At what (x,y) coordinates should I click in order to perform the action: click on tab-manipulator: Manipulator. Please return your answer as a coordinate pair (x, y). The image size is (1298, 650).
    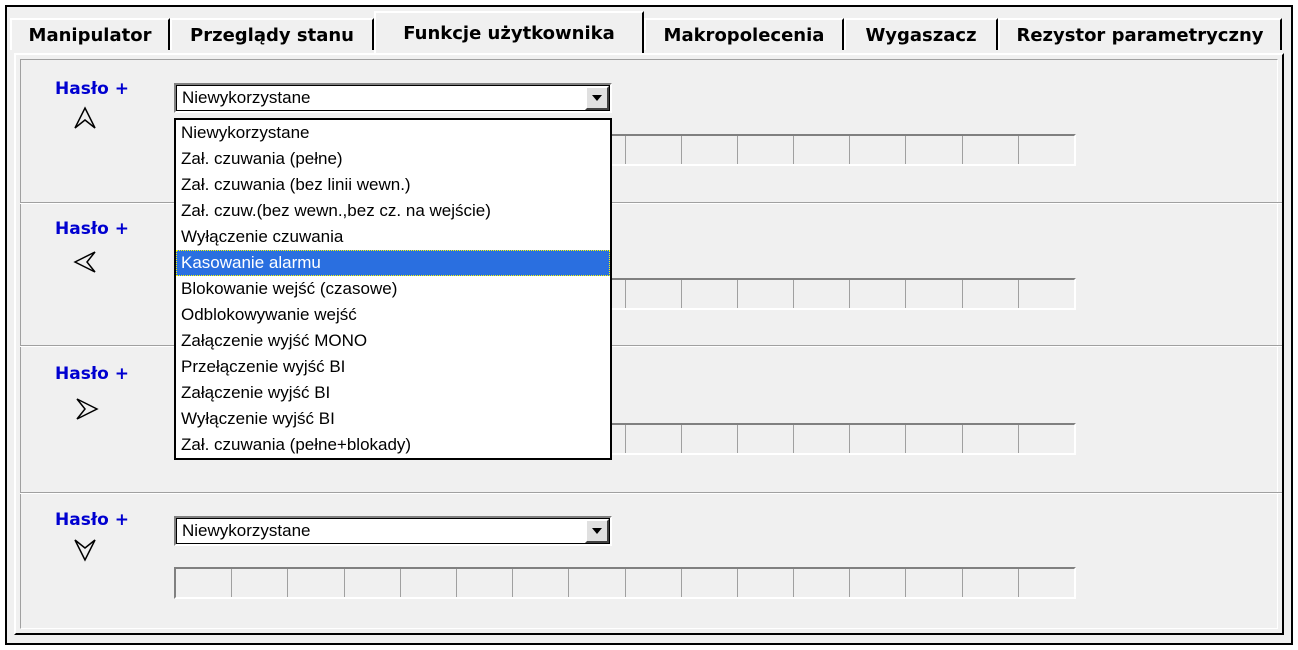
    Looking at the image, I should click on (90, 34).